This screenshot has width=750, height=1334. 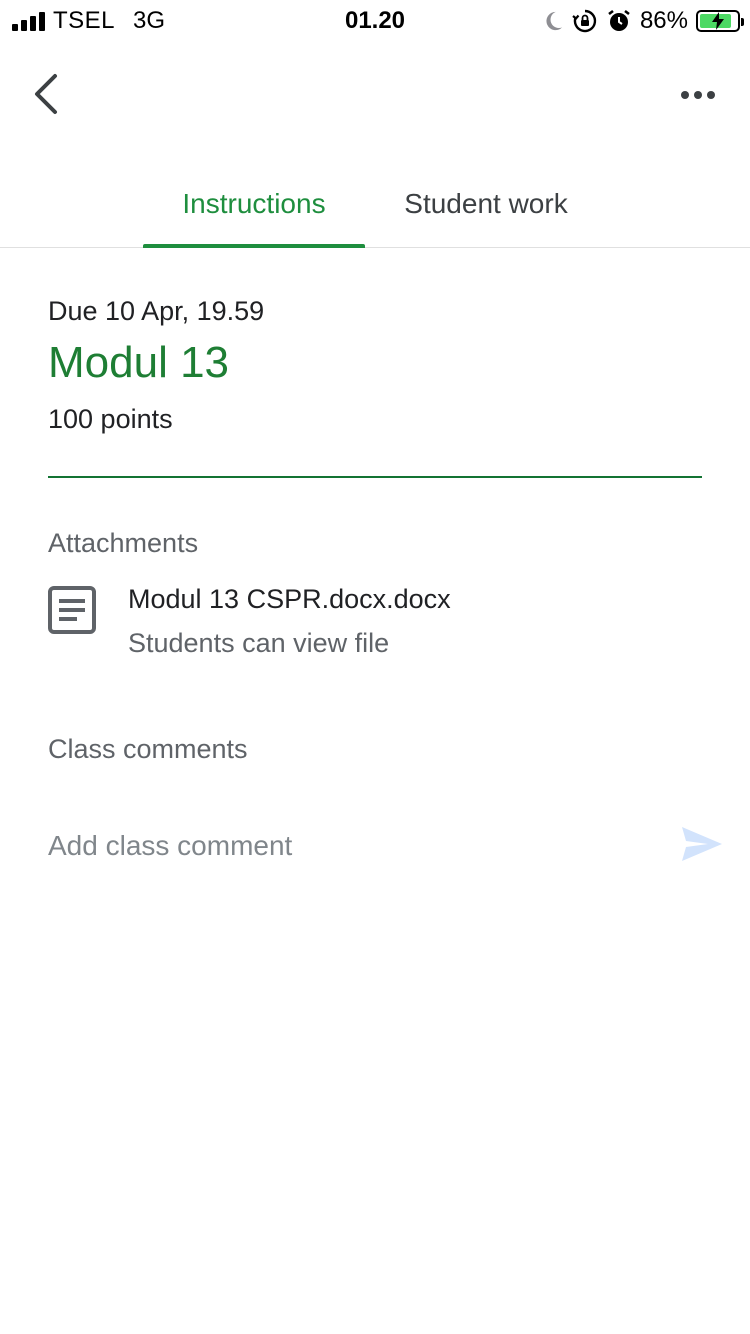 What do you see at coordinates (375, 204) in the screenshot?
I see `tab-bar: Instructions Student work` at bounding box center [375, 204].